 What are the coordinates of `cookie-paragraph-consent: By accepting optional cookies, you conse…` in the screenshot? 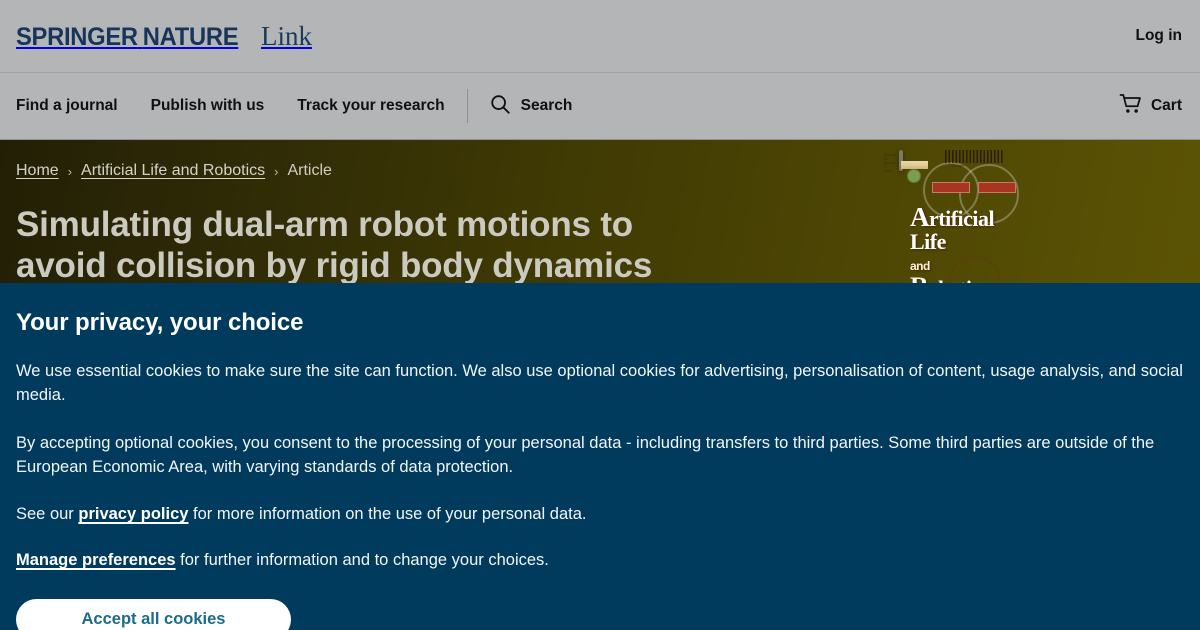 It's located at (585, 454).